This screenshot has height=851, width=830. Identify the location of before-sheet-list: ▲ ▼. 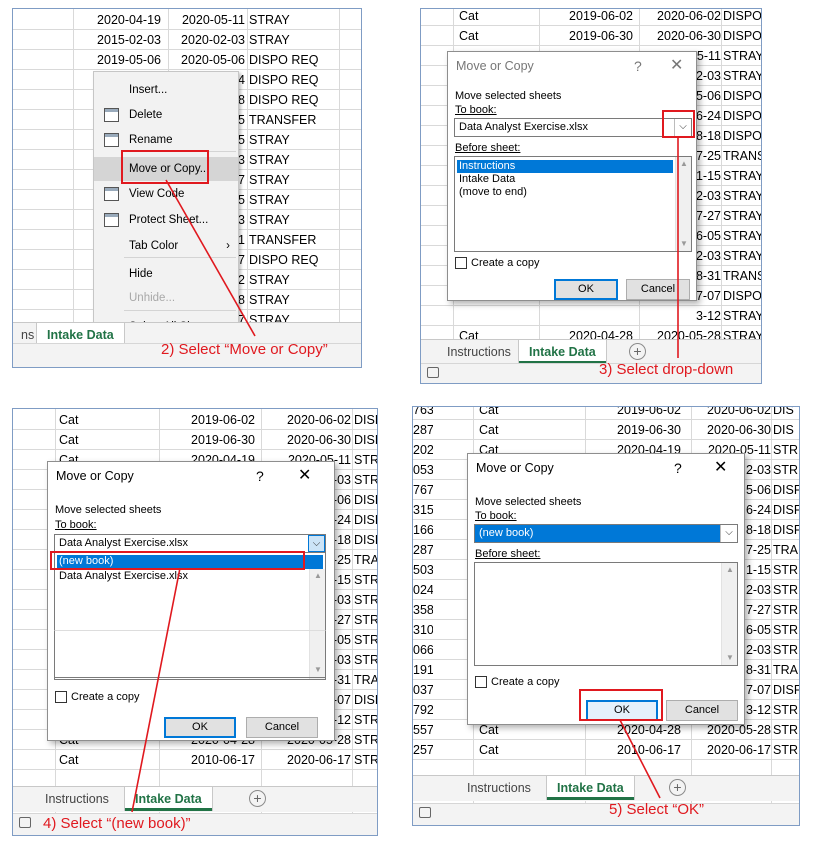
(606, 614).